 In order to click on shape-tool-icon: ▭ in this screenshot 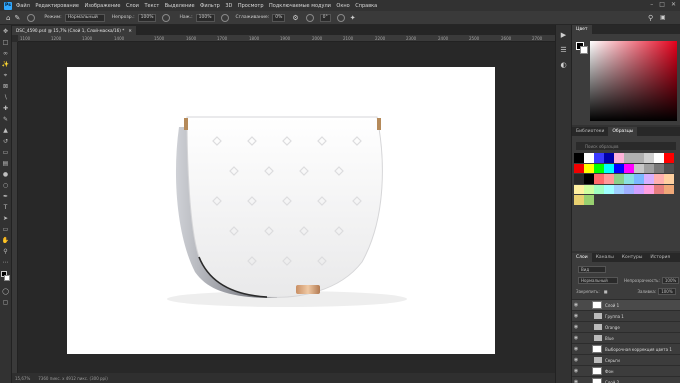, I will do `click(6, 230)`.